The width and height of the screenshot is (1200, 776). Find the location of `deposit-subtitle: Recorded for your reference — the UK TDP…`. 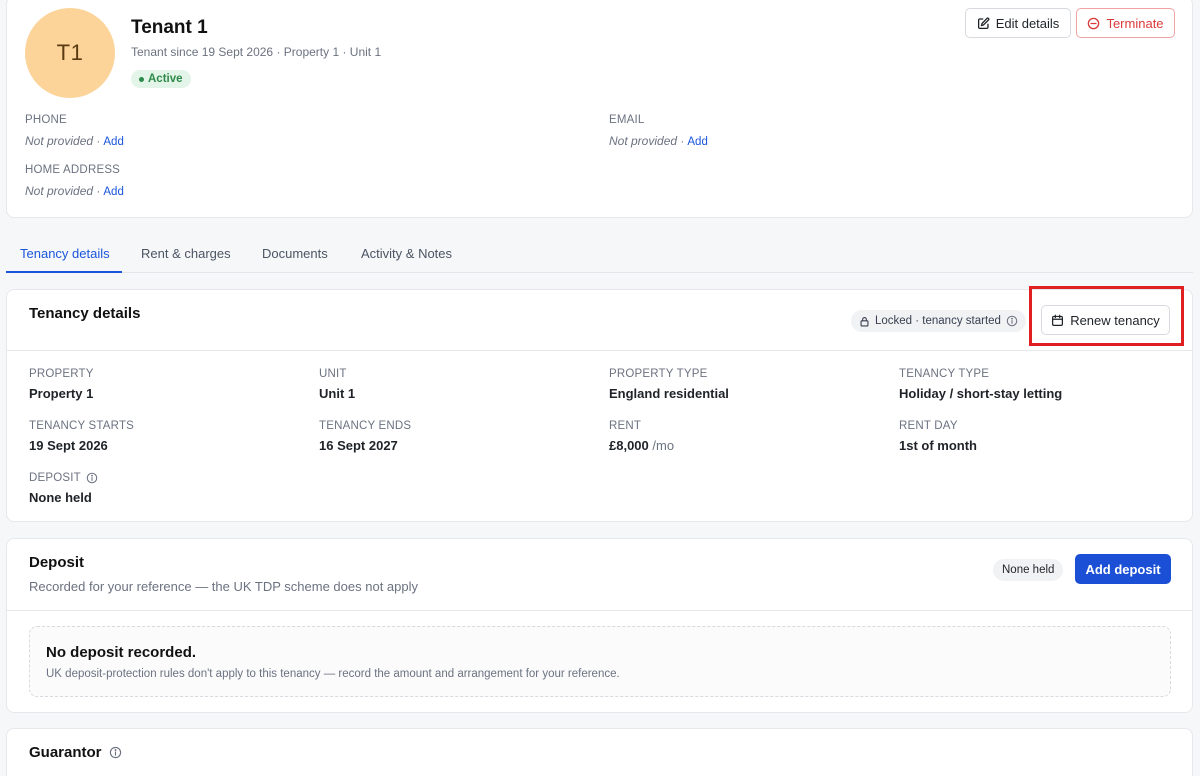

deposit-subtitle: Recorded for your reference — the UK TDP… is located at coordinates (223, 586).